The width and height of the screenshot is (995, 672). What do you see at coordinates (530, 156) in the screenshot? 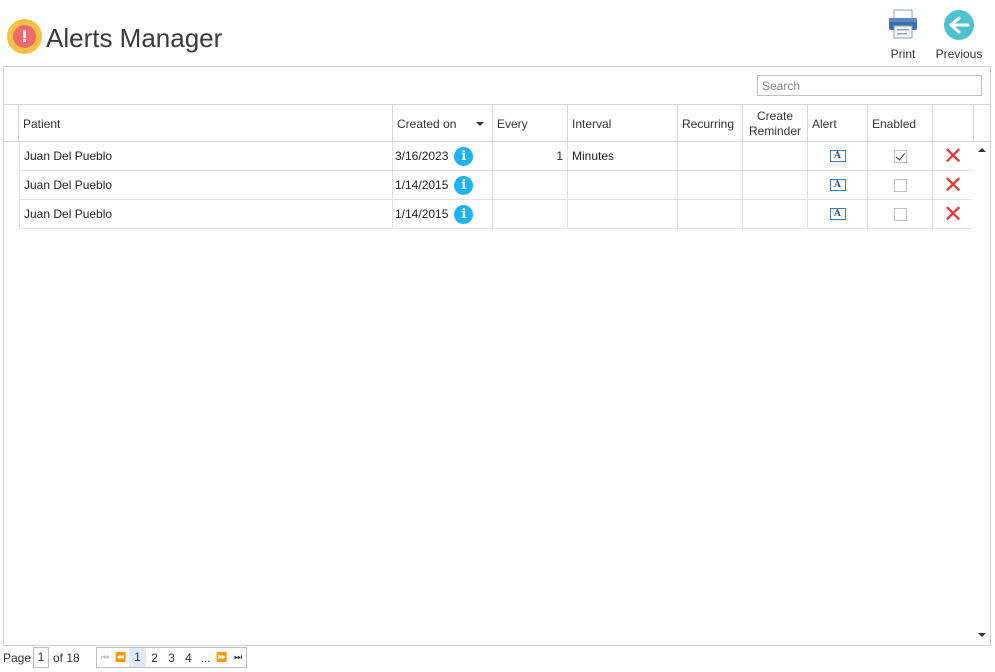
I see `cell-every: 1` at bounding box center [530, 156].